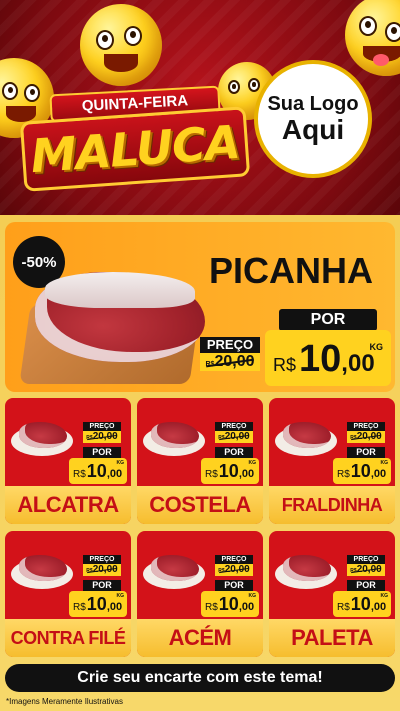 Image resolution: width=400 pixels, height=711 pixels. I want to click on hero-currency: R$, so click(285, 365).